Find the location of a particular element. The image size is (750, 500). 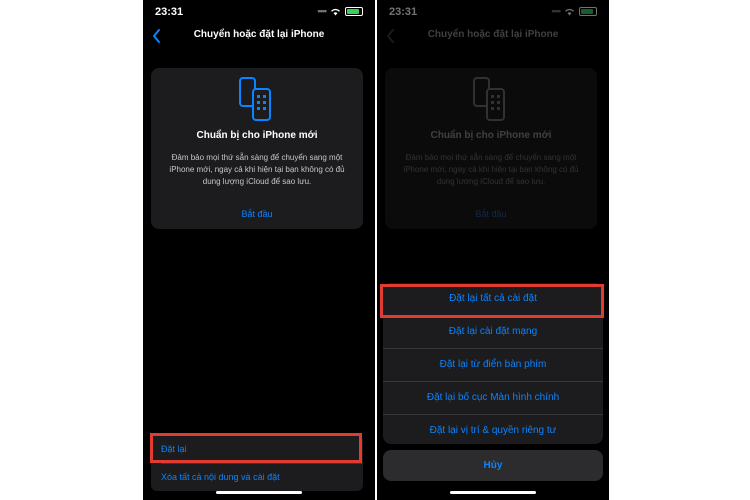

highlight-box-reset-all is located at coordinates (492, 301).